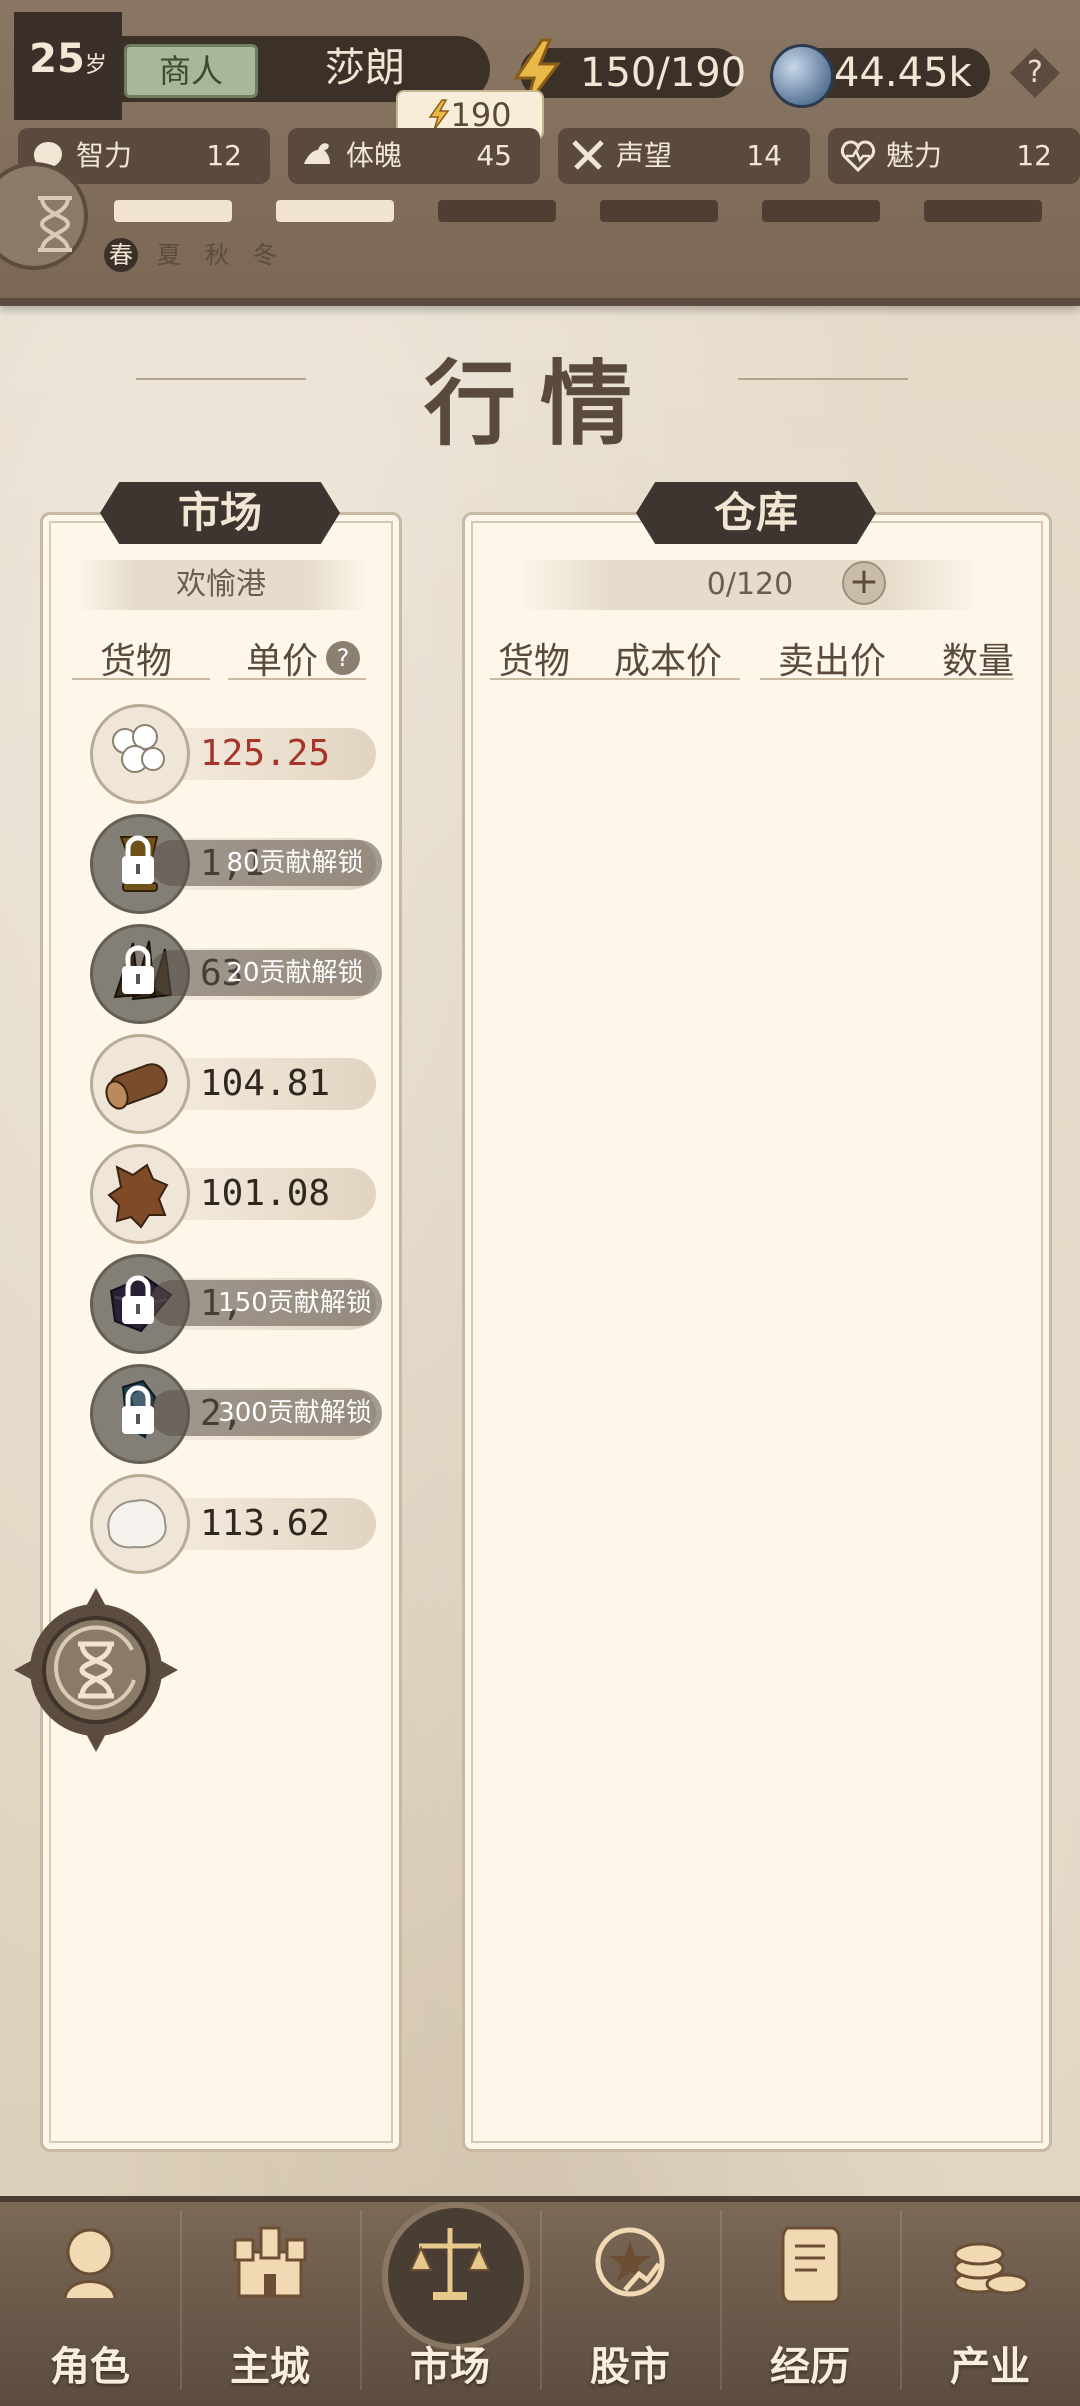 The width and height of the screenshot is (1080, 2406). What do you see at coordinates (270, 2366) in the screenshot?
I see `nav-label: 主城` at bounding box center [270, 2366].